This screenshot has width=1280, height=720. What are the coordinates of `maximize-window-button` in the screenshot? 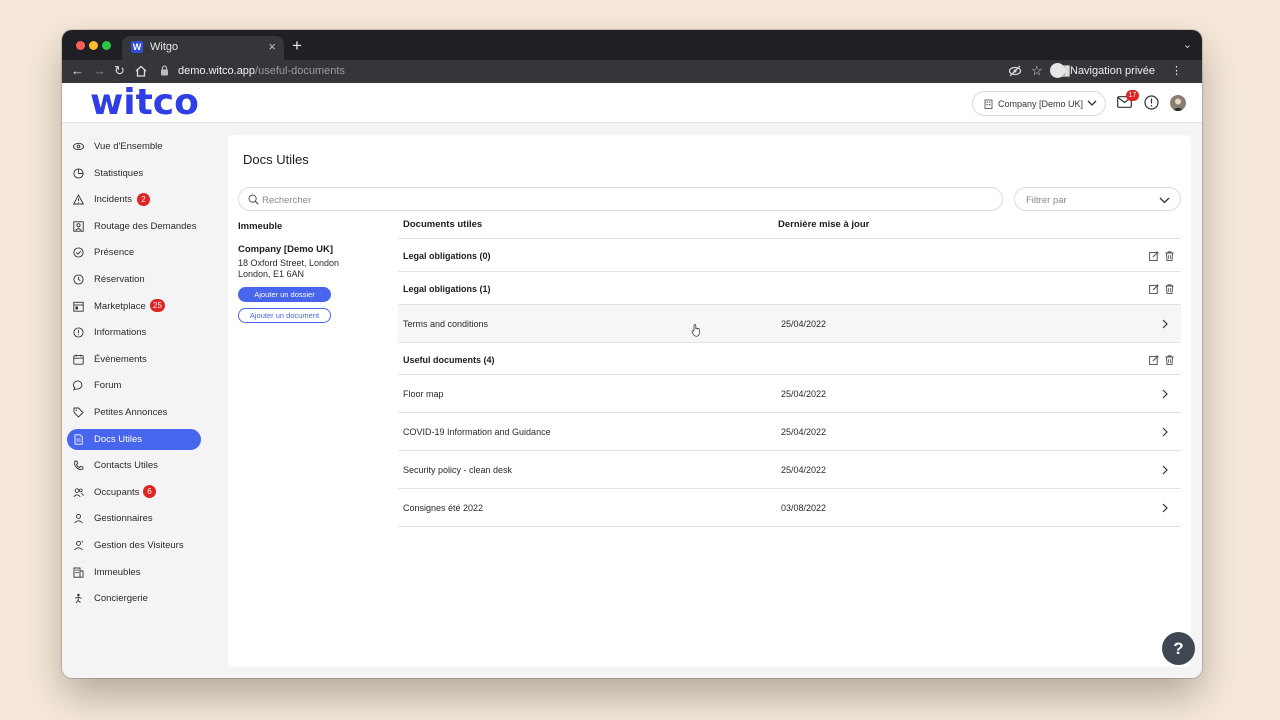 It's located at (106, 45).